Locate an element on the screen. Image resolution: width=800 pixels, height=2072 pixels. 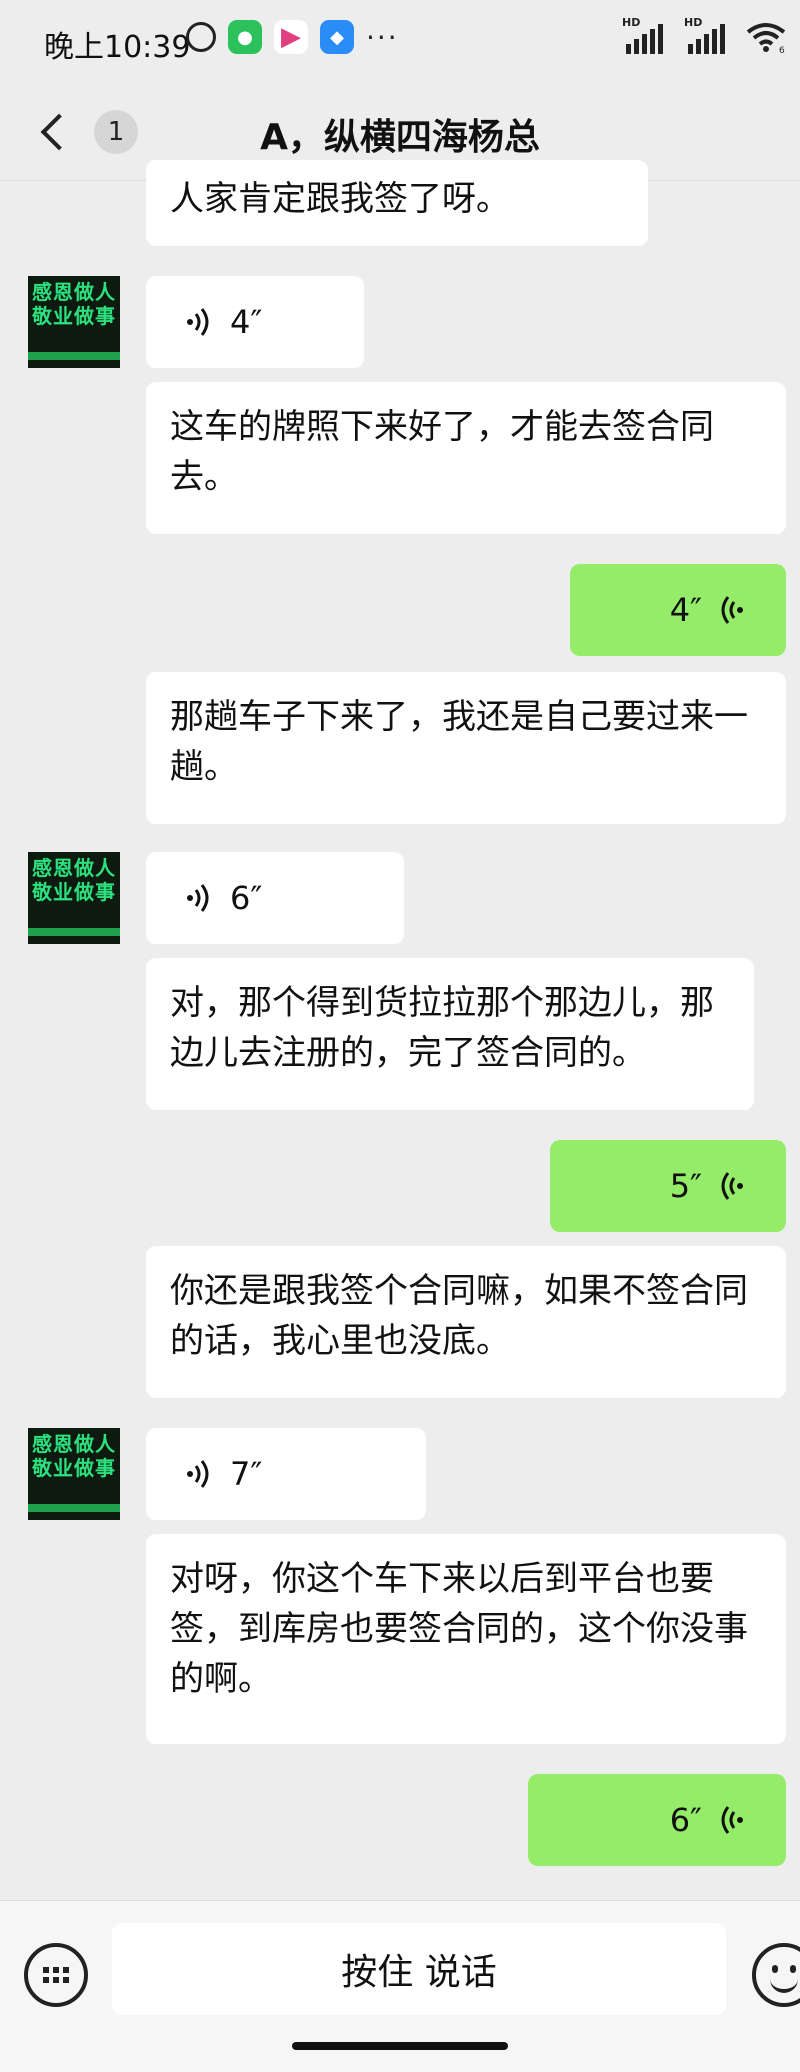
voice-message-bubble: 4″ is located at coordinates (255, 322).